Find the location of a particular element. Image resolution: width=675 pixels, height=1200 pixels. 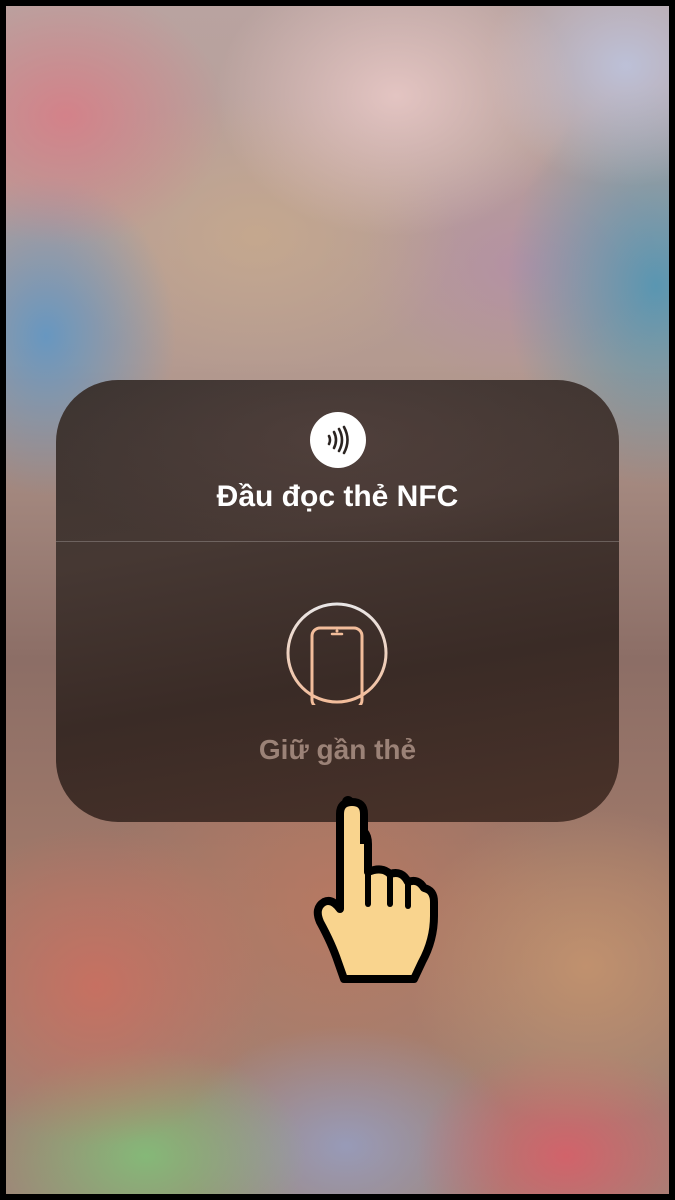

hand-pointer-icon is located at coordinates (375, 889).